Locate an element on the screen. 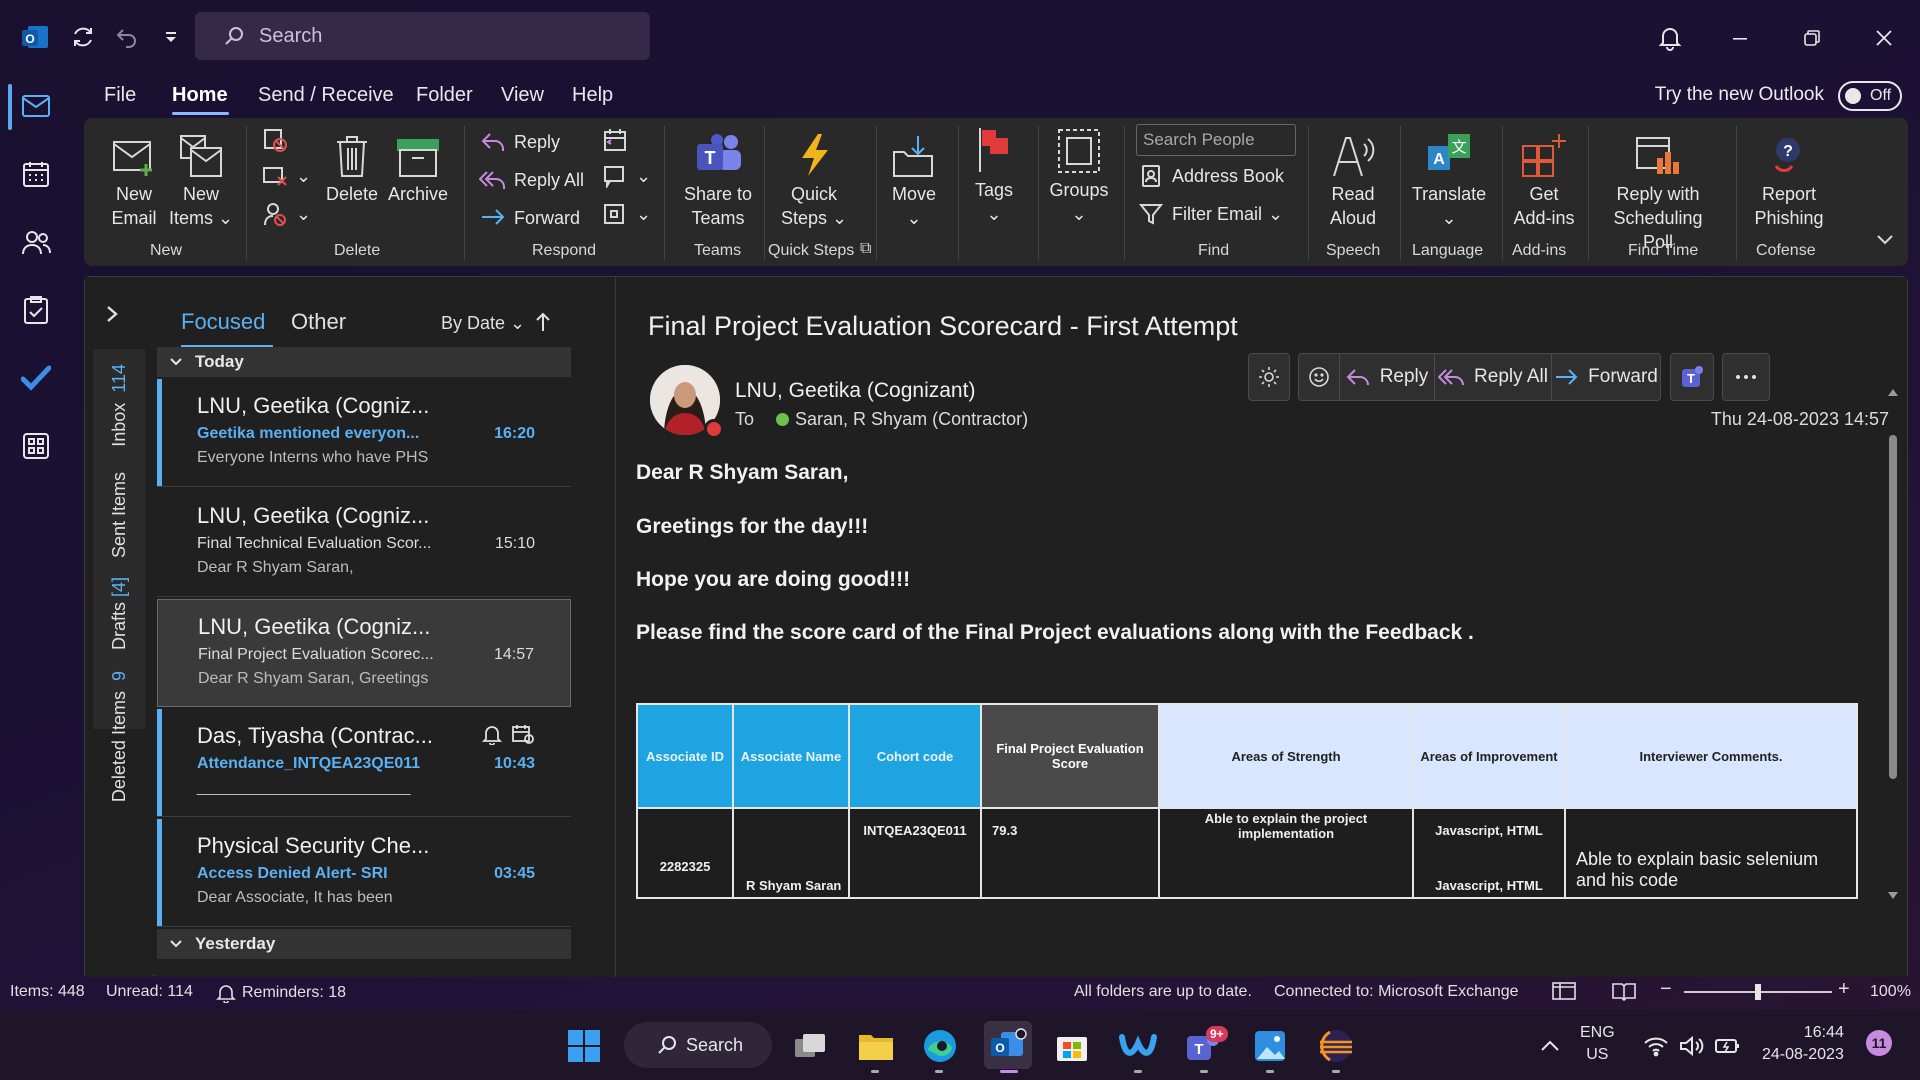 The height and width of the screenshot is (1080, 1920). expand-folder-pane-chevron-icon is located at coordinates (112, 314).